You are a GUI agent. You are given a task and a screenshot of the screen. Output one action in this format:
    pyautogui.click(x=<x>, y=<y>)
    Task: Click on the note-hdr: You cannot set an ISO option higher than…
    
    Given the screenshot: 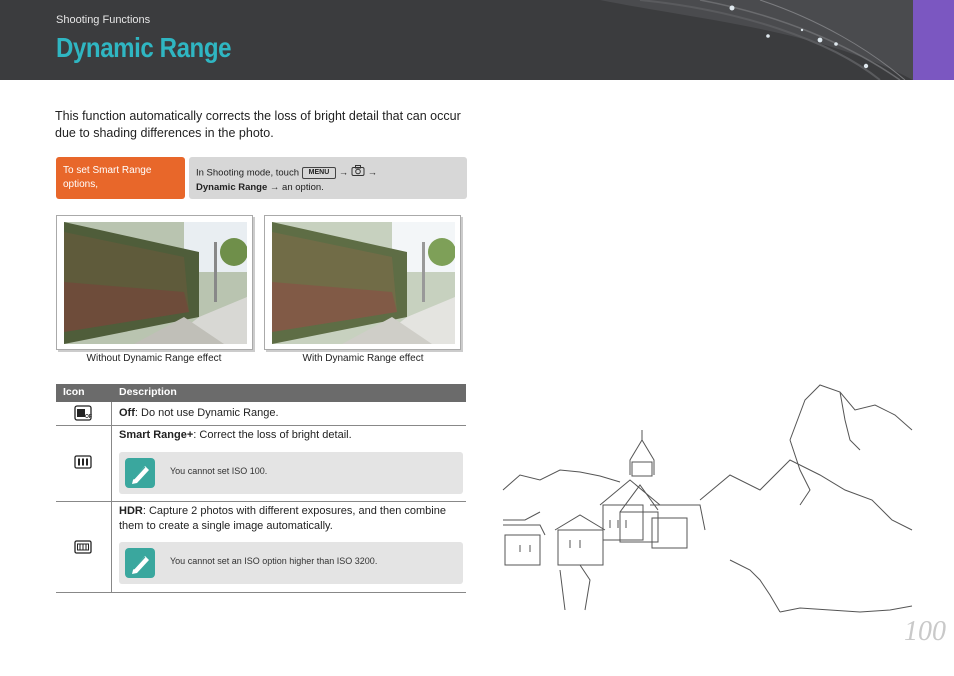 What is the action you would take?
    pyautogui.click(x=291, y=563)
    